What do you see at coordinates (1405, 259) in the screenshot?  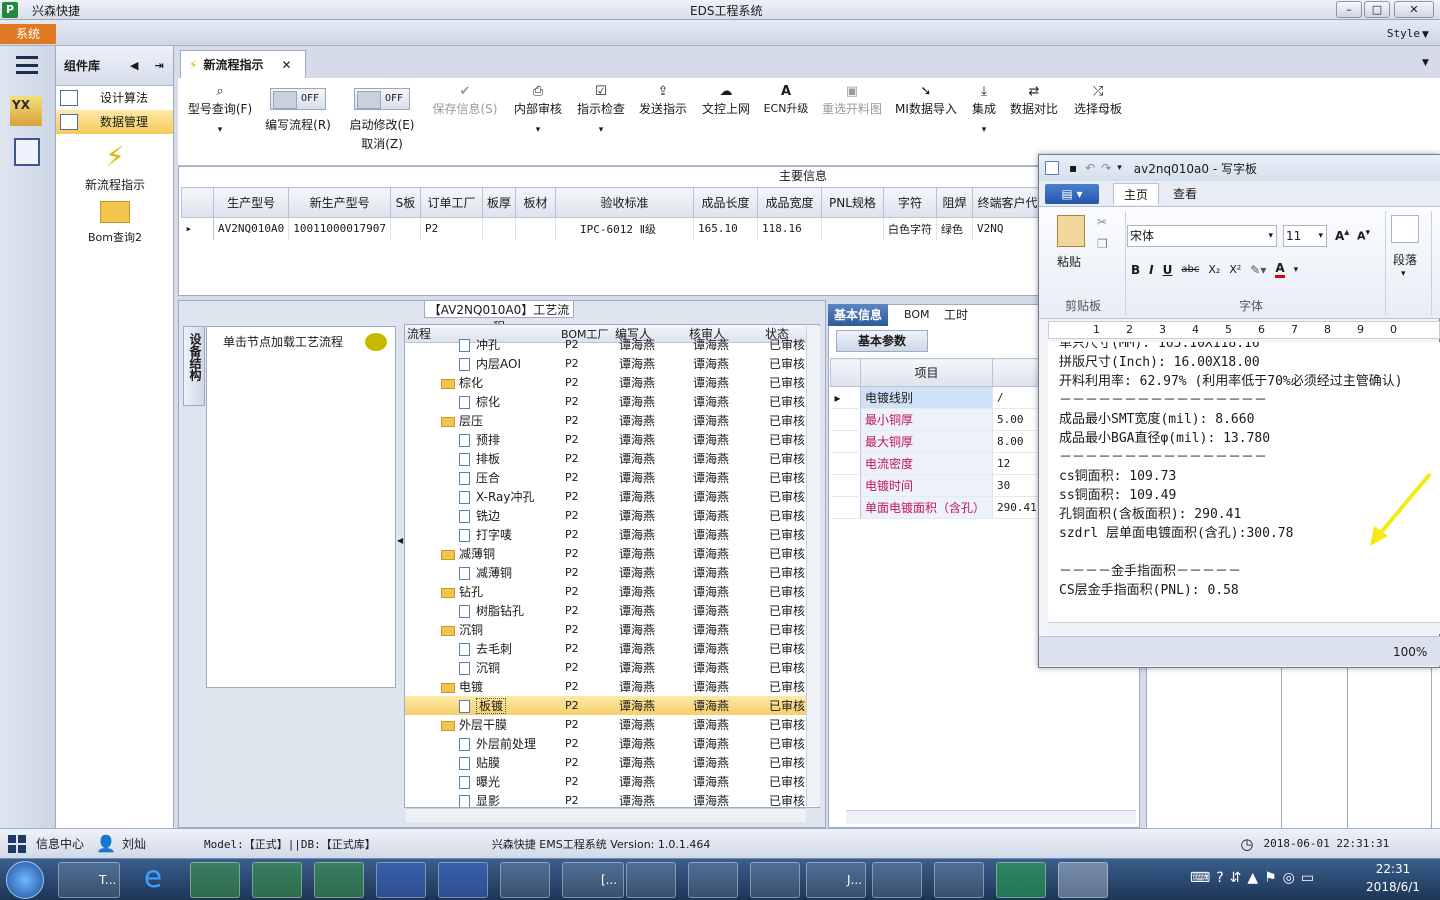 I see `paragraph-button: 段落` at bounding box center [1405, 259].